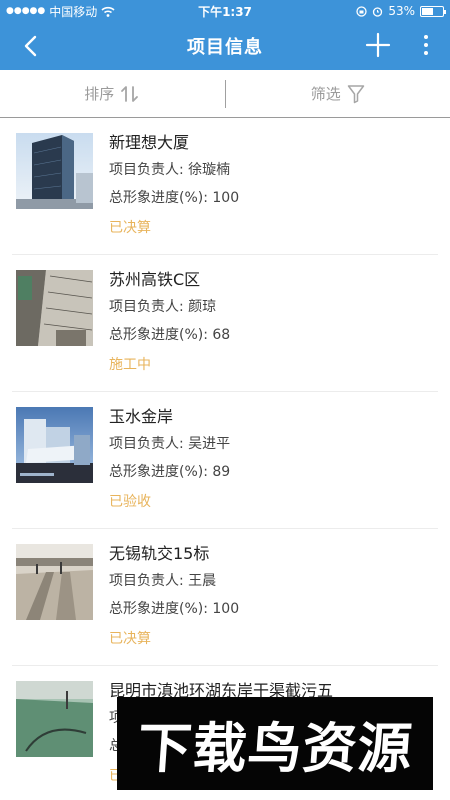  I want to click on project-name: 玉水金岸, so click(141, 416).